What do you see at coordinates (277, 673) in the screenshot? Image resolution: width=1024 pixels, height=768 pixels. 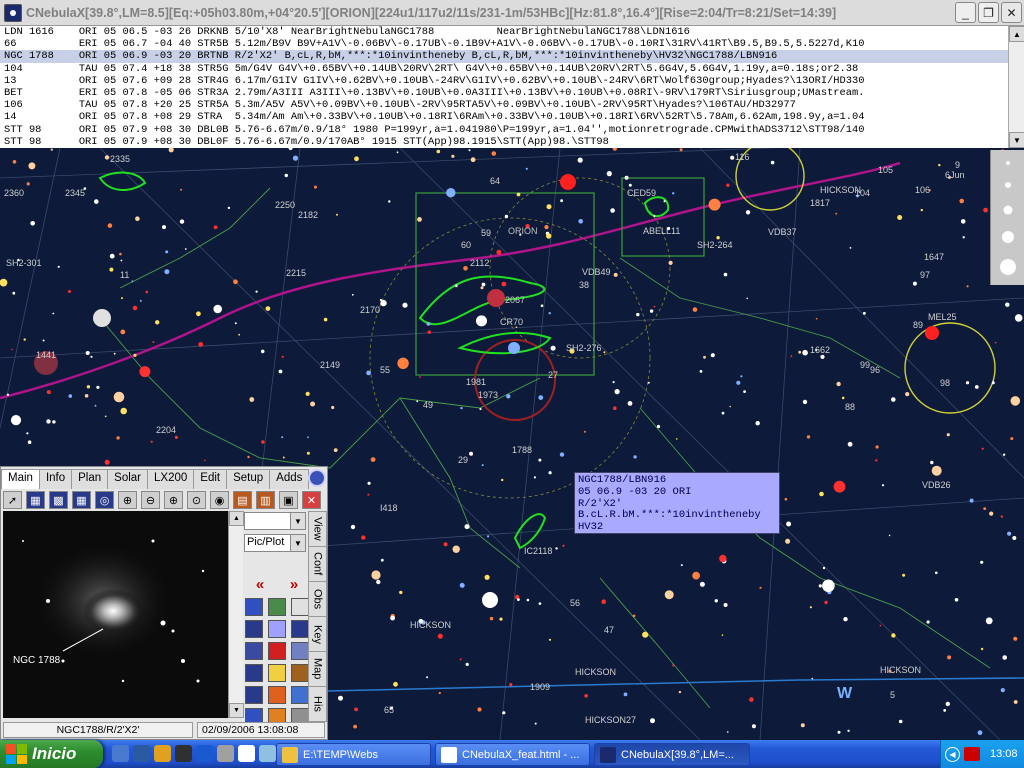 I see `note-icon` at bounding box center [277, 673].